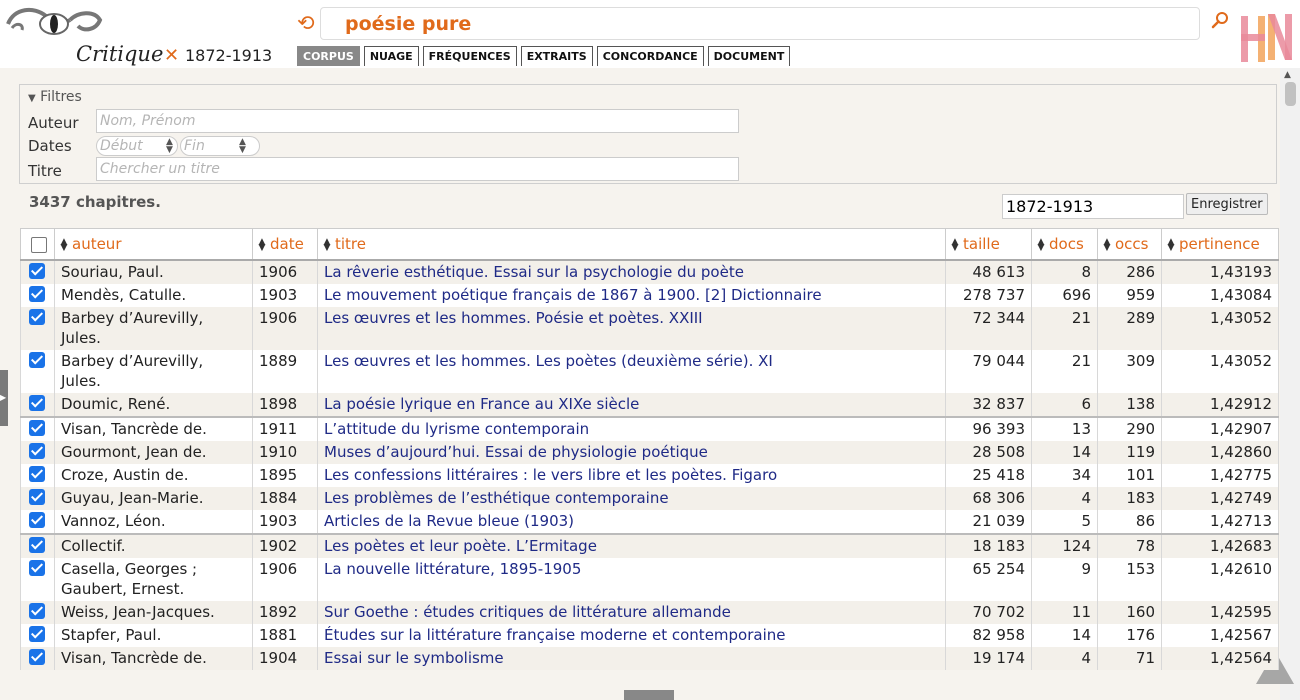  What do you see at coordinates (988, 522) in the screenshot?
I see `cell-taille: 21 039` at bounding box center [988, 522].